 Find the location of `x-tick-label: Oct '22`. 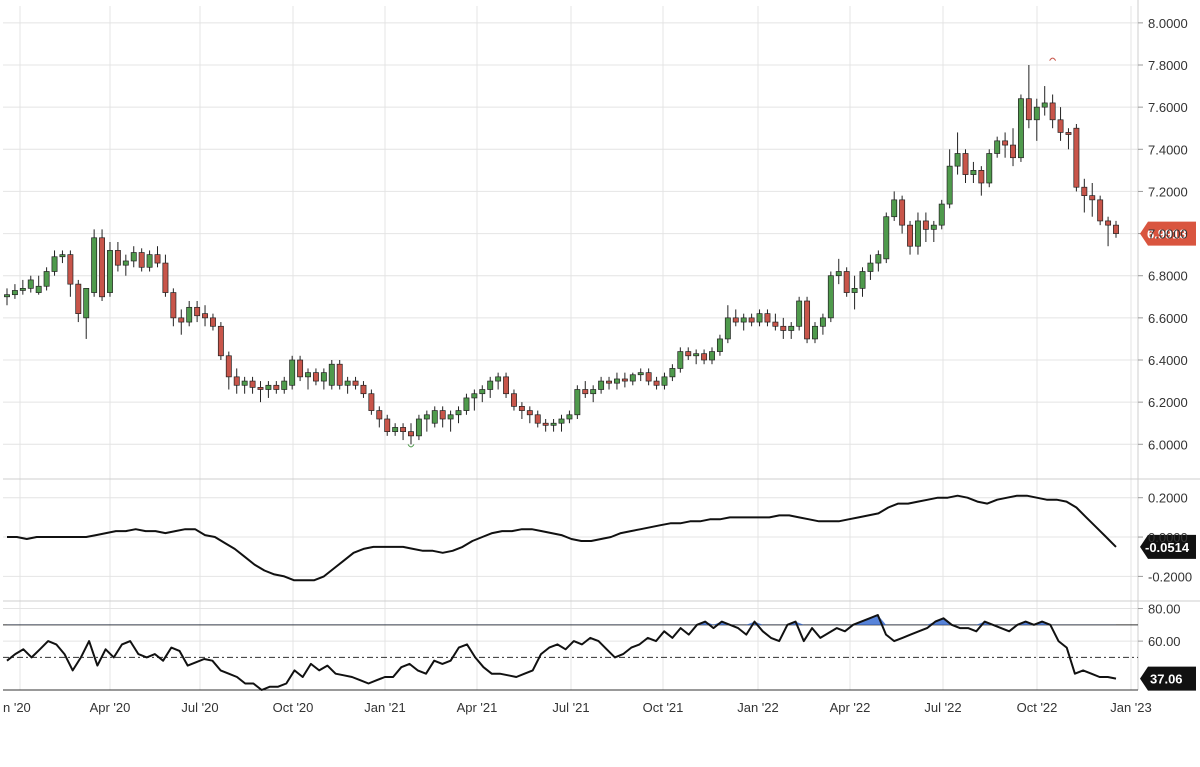

x-tick-label: Oct '22 is located at coordinates (1037, 707).